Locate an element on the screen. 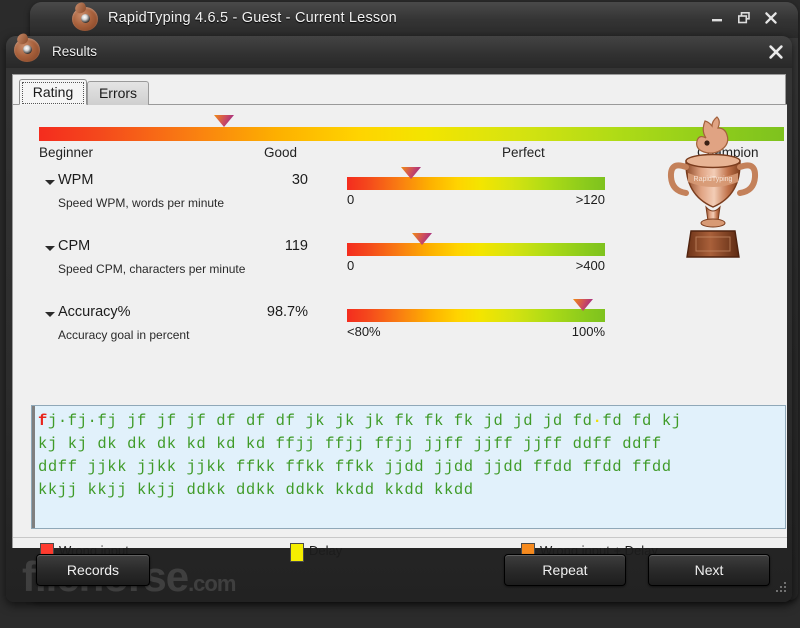  close-icon is located at coordinates (771, 18).